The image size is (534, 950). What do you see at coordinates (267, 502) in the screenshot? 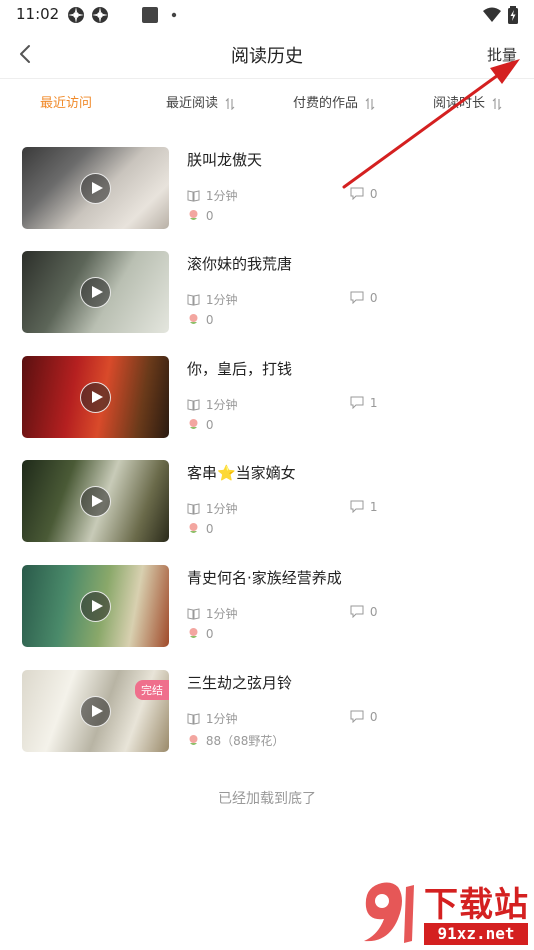
I see `list-item: 客串⭐当家嫡女 1分钟 1 0` at bounding box center [267, 502].